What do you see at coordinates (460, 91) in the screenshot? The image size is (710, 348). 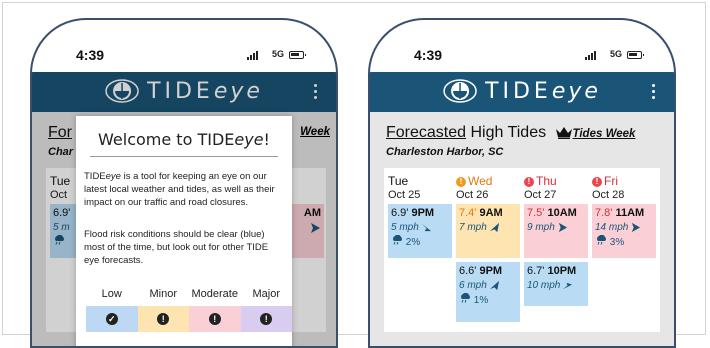 I see `eye-logo-icon` at bounding box center [460, 91].